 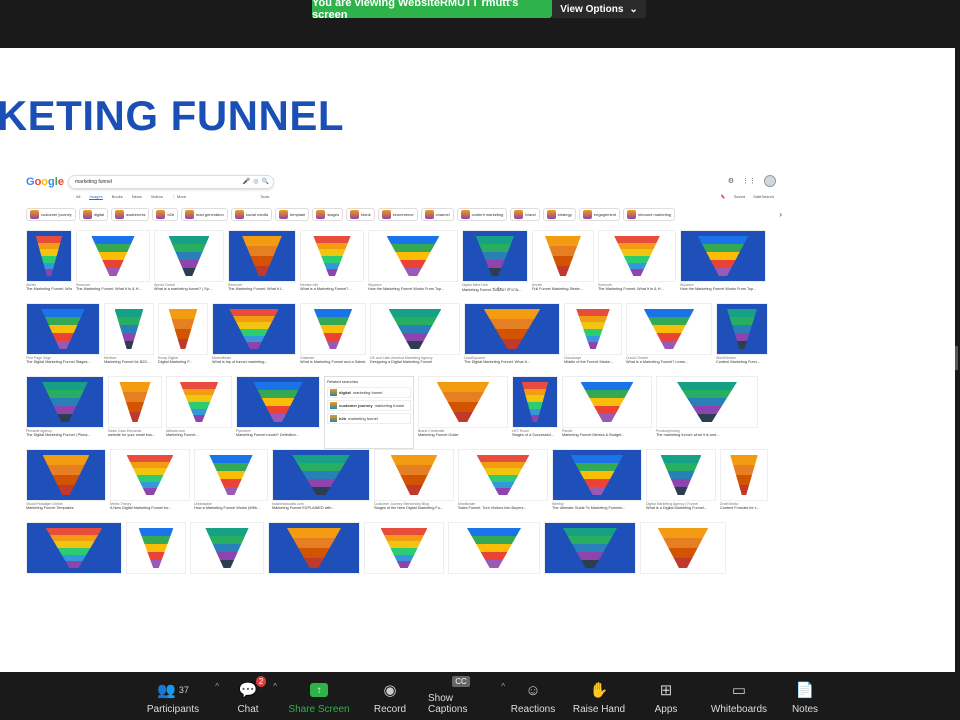 I want to click on participants-button: 👥 37 Participants ^, so click(x=174, y=696).